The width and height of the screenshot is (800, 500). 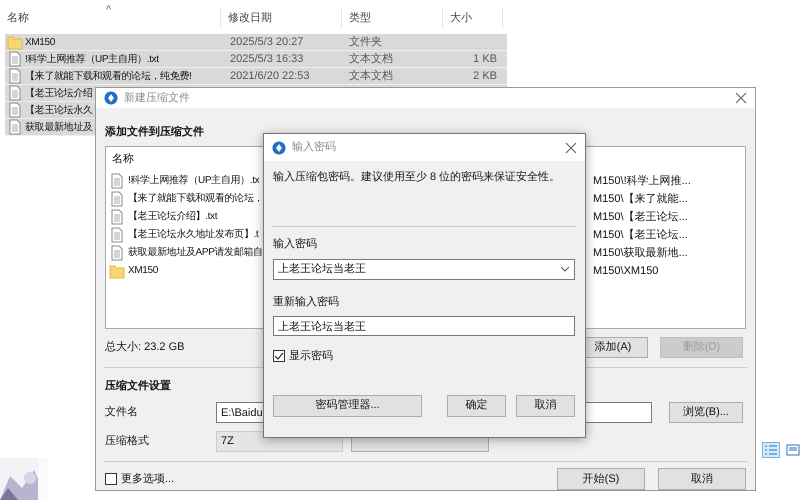 What do you see at coordinates (173, 216) in the screenshot?
I see `file-name: 【老王论坛介绍】.txt` at bounding box center [173, 216].